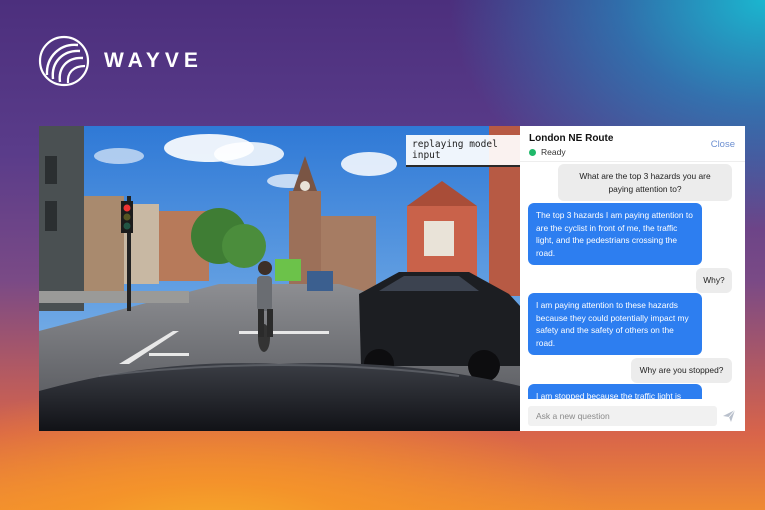  I want to click on status-indicator: Ready, so click(547, 152).